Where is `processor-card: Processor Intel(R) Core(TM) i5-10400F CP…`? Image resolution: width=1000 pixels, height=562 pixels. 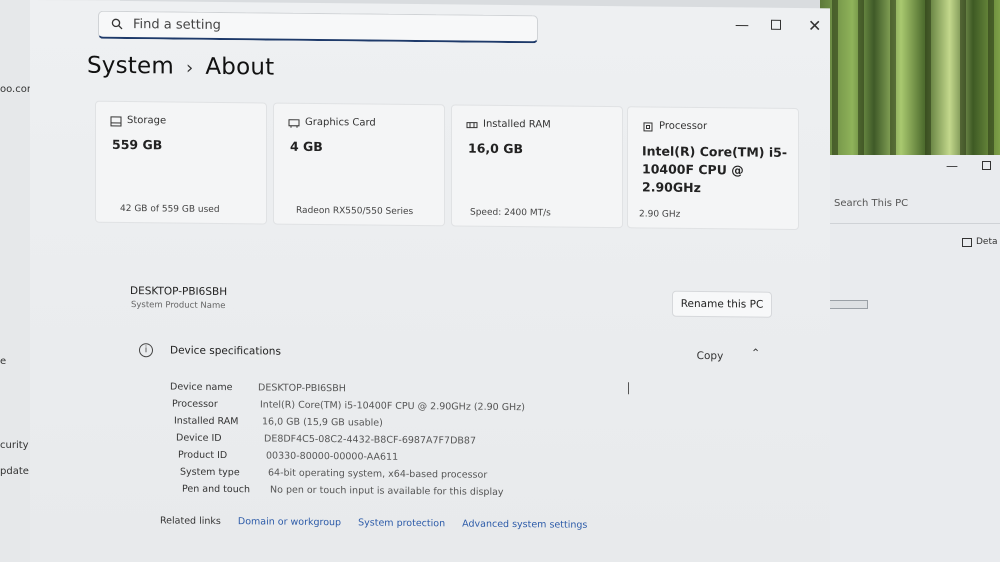
processor-card: Processor Intel(R) Core(TM) i5-10400F CP… is located at coordinates (713, 168).